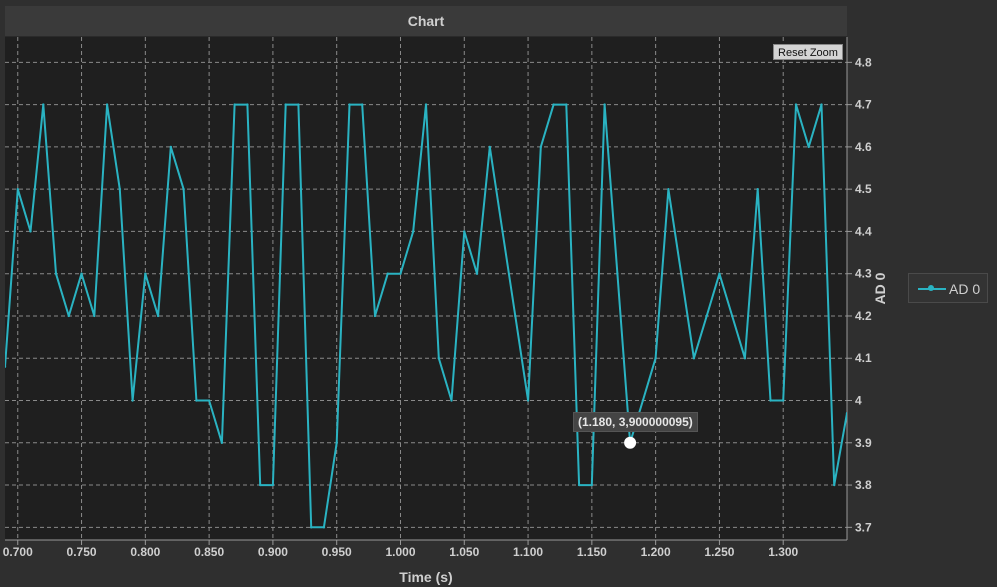 The width and height of the screenshot is (997, 587). Describe the element at coordinates (82, 552) in the screenshot. I see `x-tick-label: 0.750` at that location.